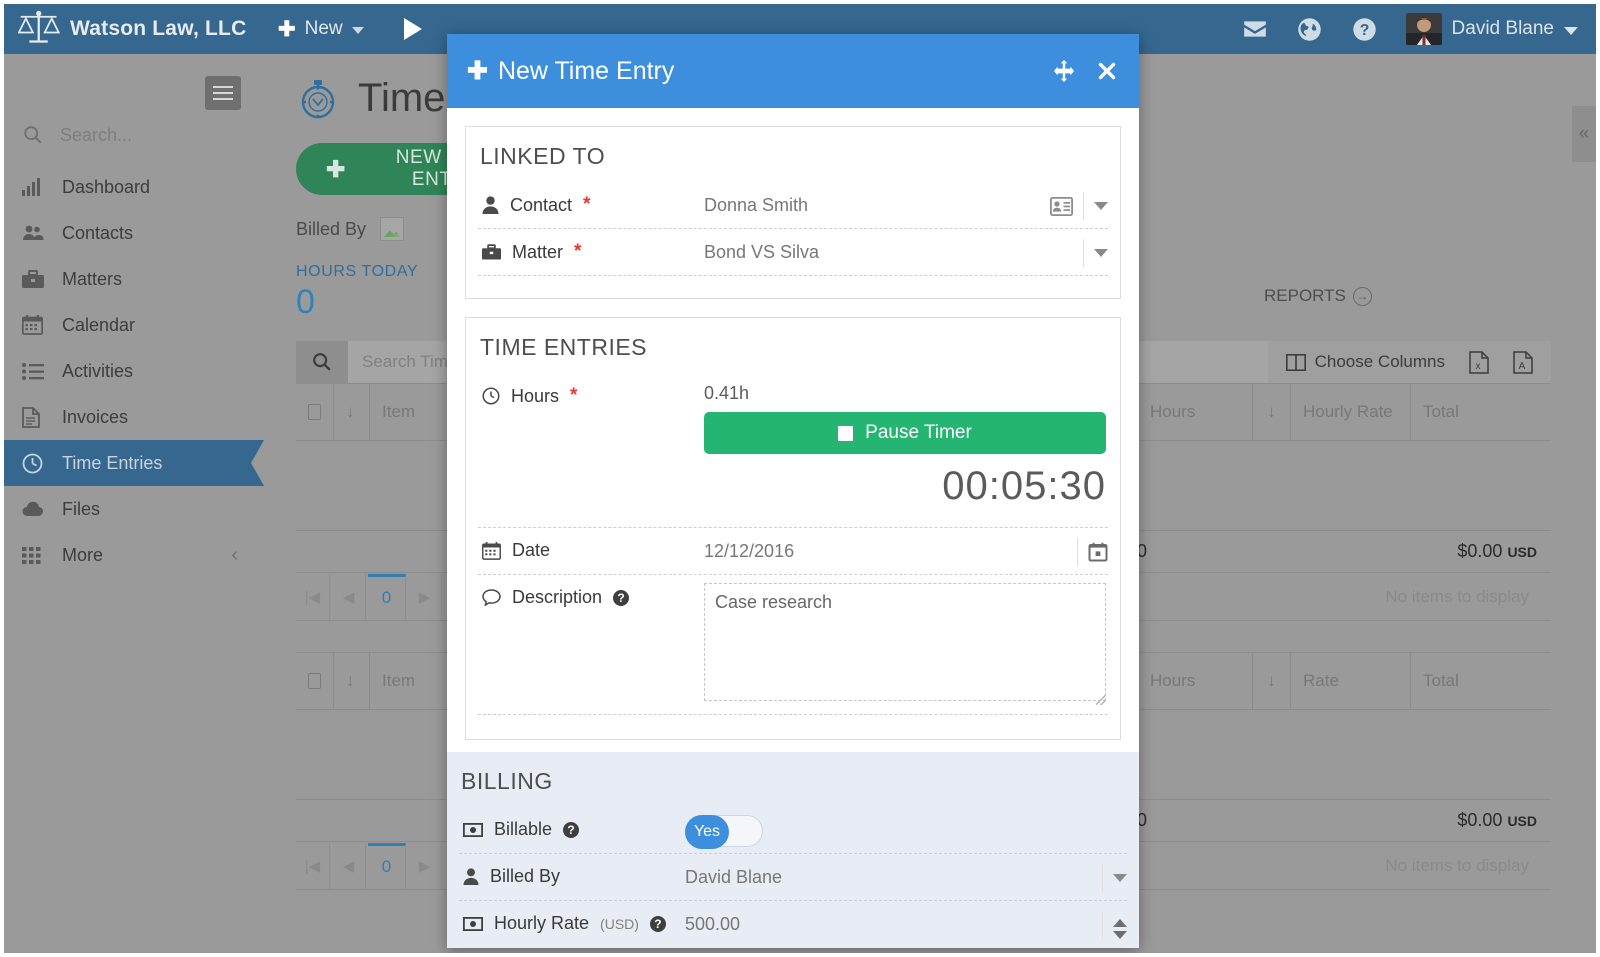 This screenshot has height=957, width=1600. Describe the element at coordinates (587, 204) in the screenshot. I see `required-asterisk: *` at that location.